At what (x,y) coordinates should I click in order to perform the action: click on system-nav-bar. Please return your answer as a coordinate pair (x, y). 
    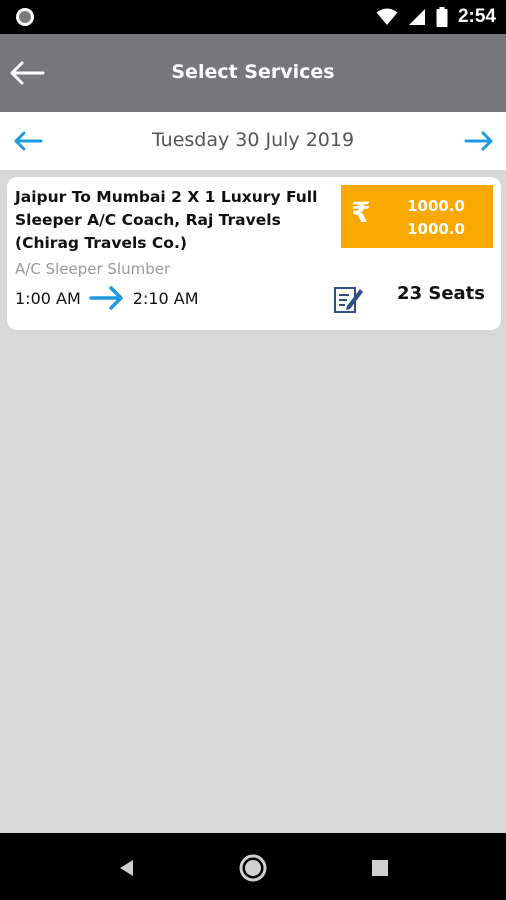
    Looking at the image, I should click on (253, 866).